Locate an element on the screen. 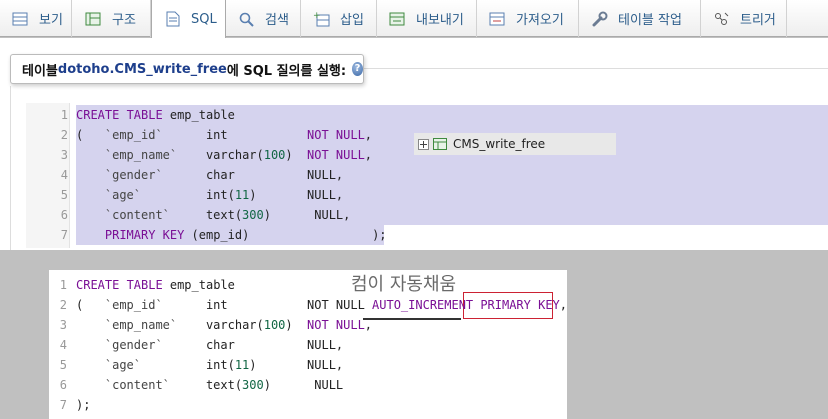 This screenshot has width=828, height=419. code-token: ( is located at coordinates (90, 305).